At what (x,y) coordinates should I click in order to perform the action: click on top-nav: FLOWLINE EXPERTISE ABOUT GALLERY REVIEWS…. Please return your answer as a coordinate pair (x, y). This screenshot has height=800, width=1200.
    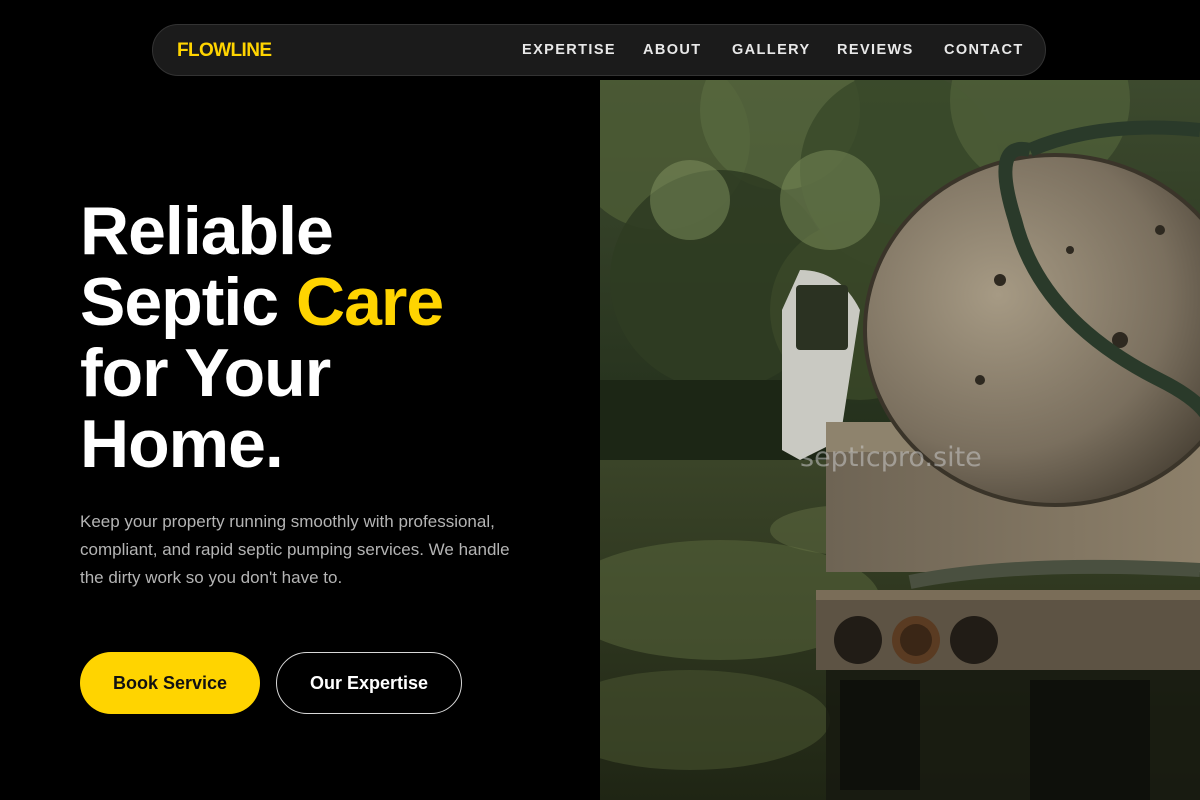
    Looking at the image, I should click on (599, 50).